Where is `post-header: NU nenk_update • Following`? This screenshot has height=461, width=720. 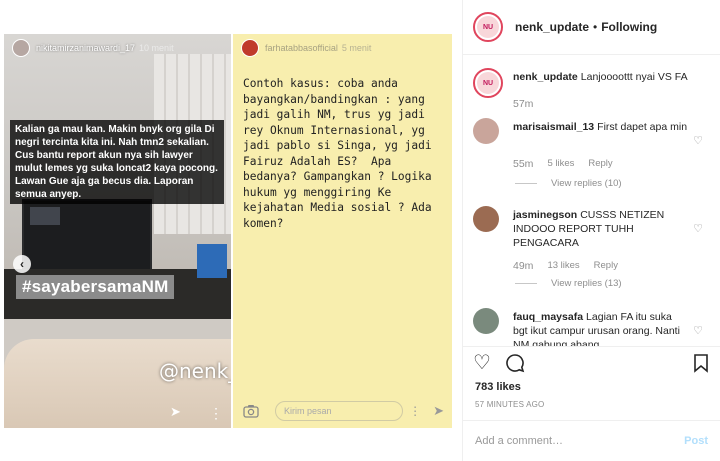 post-header: NU nenk_update • Following is located at coordinates (591, 27).